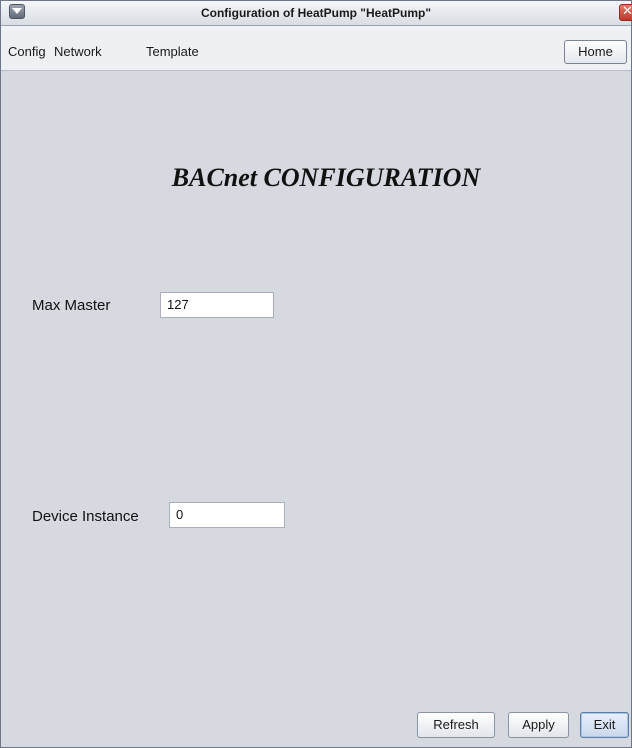  What do you see at coordinates (456, 725) in the screenshot?
I see `refresh-button: Refresh` at bounding box center [456, 725].